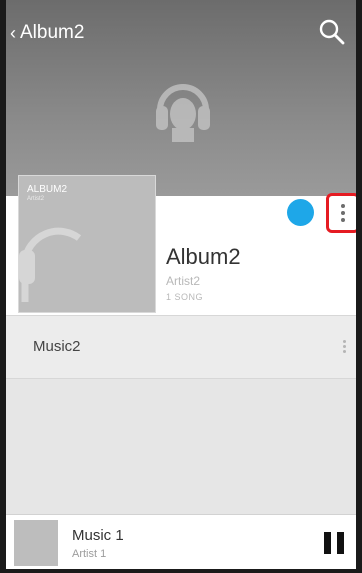 This screenshot has width=362, height=573. I want to click on song-title: Music2, so click(57, 346).